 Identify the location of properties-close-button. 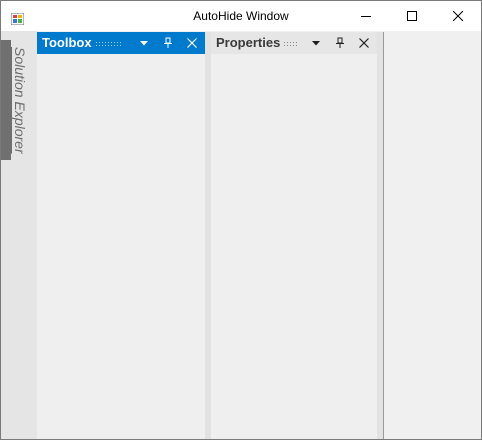
(364, 43).